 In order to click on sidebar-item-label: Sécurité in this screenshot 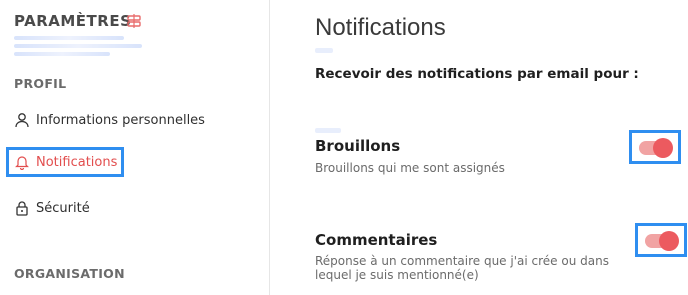, I will do `click(63, 208)`.